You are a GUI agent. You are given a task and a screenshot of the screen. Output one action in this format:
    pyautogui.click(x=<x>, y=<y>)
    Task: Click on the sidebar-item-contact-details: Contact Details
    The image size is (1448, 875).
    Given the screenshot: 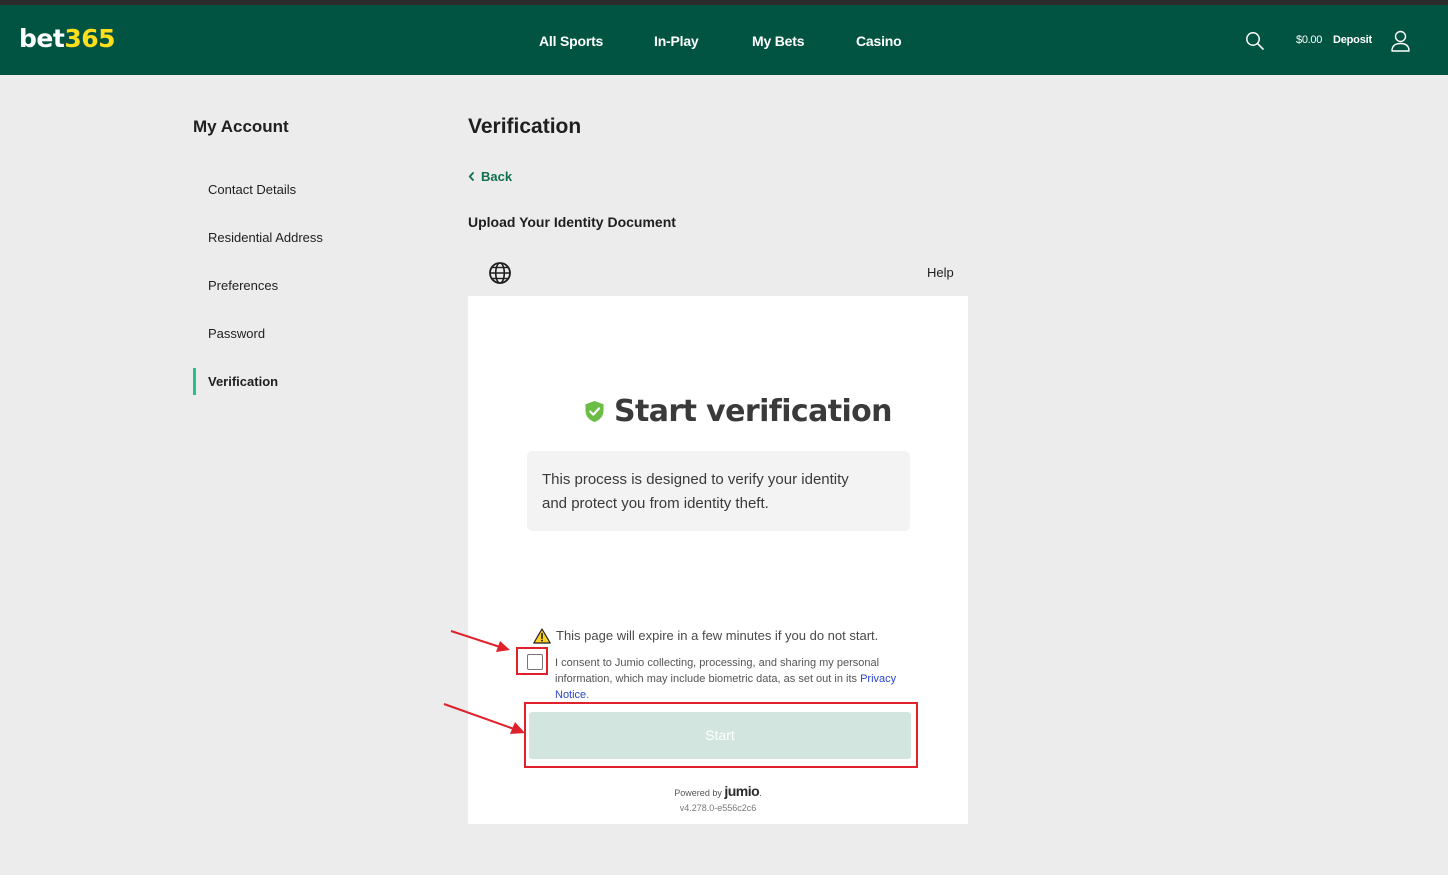 What is the action you would take?
    pyautogui.click(x=252, y=189)
    